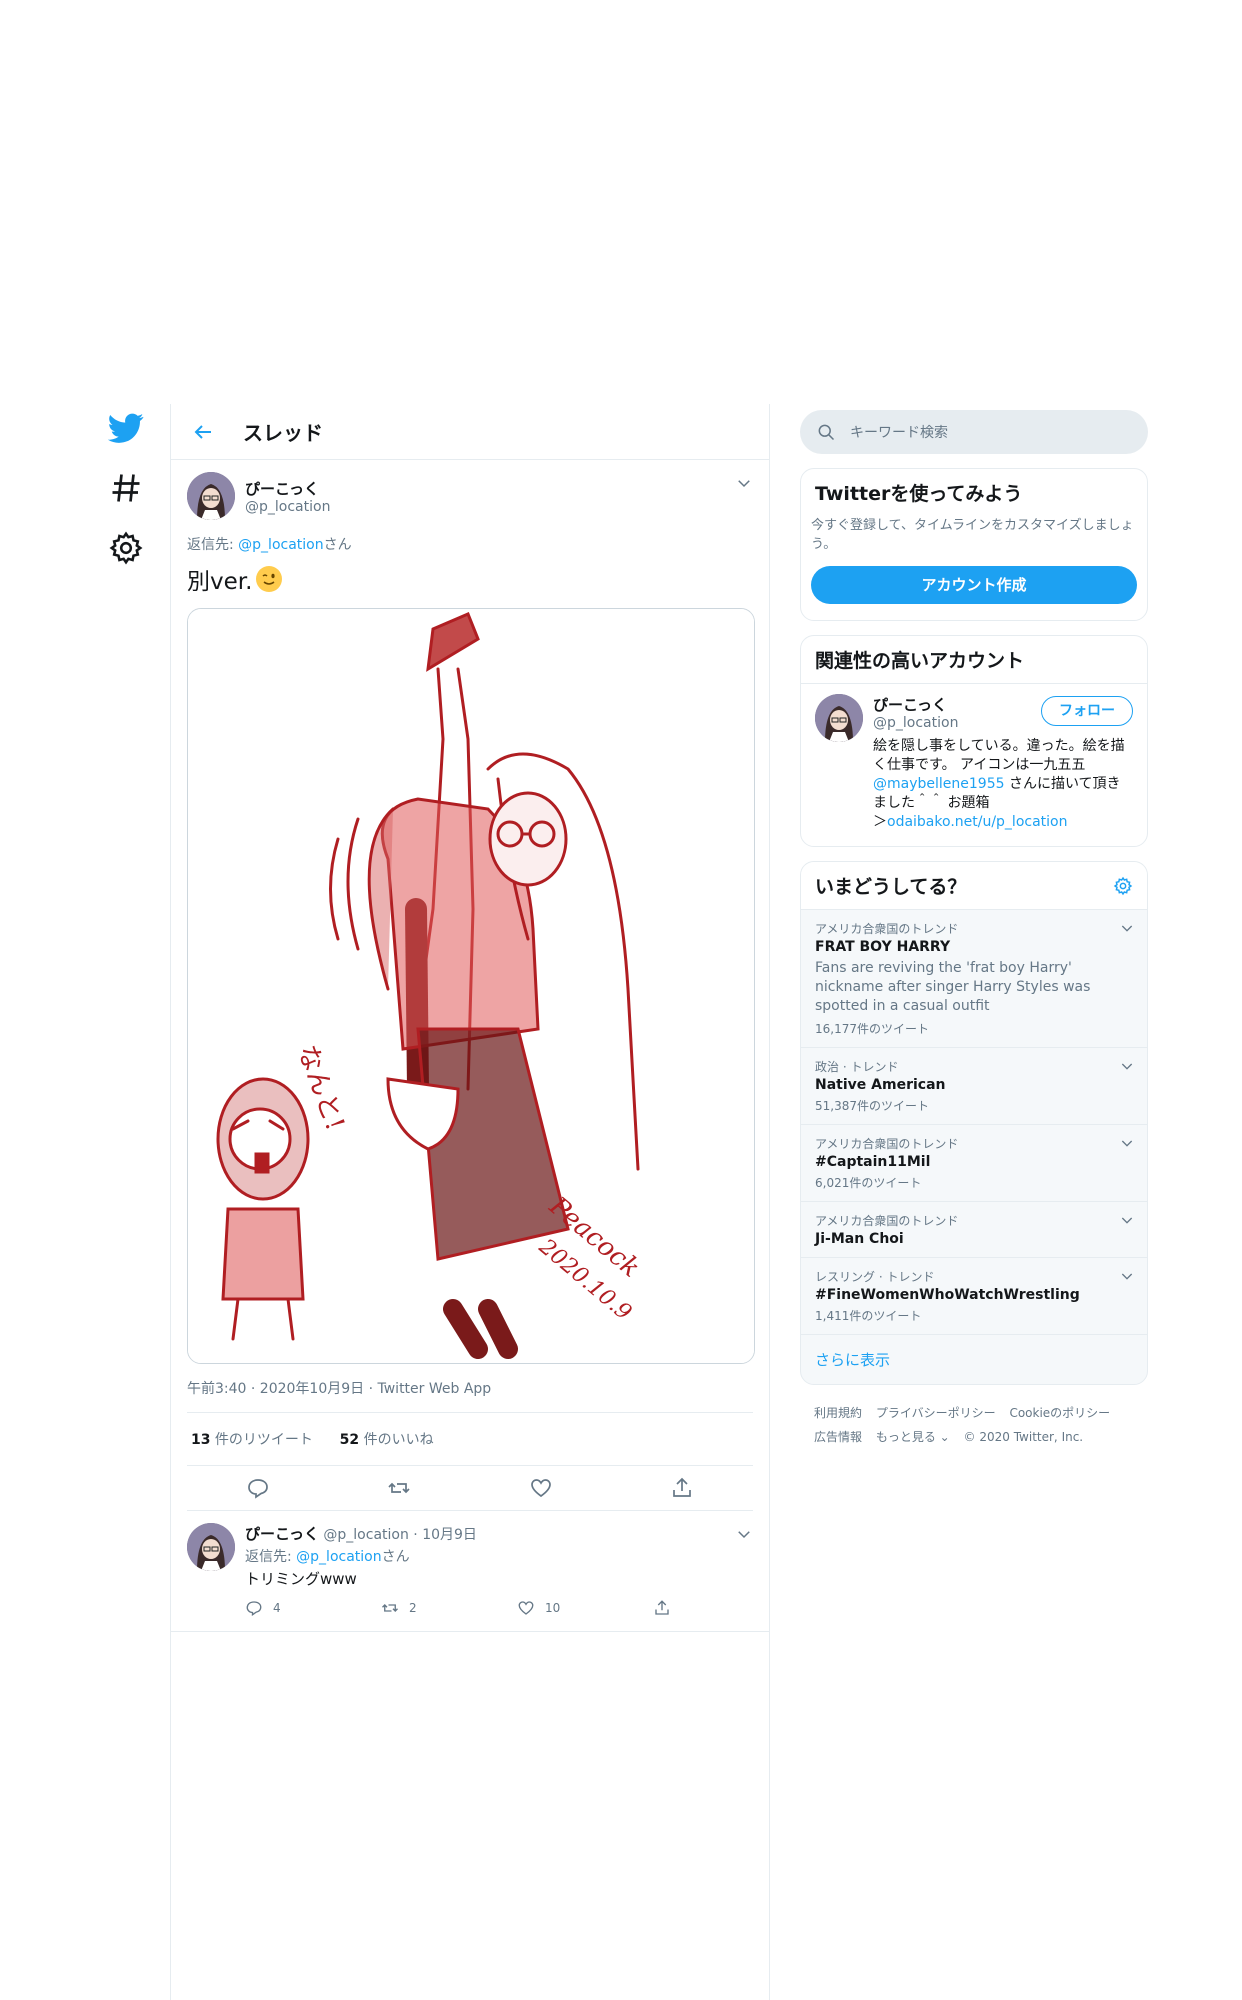 The image size is (1242, 2000). I want to click on trend-name: Ji-Man Choi, so click(859, 1239).